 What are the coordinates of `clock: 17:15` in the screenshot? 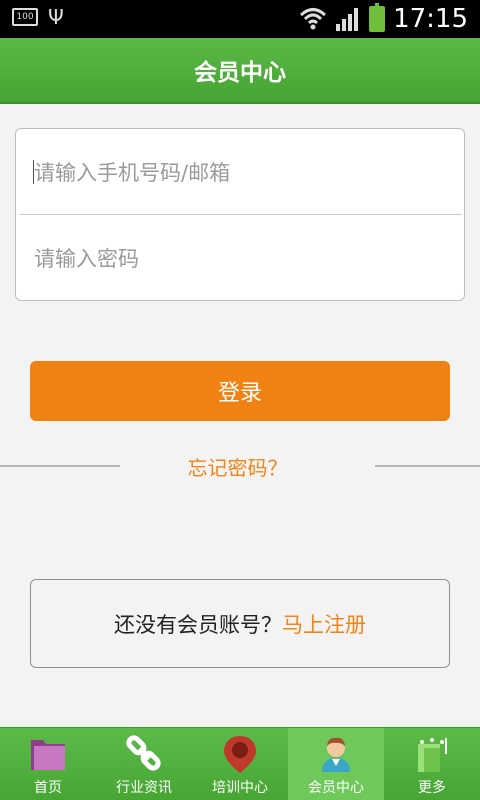 It's located at (430, 19).